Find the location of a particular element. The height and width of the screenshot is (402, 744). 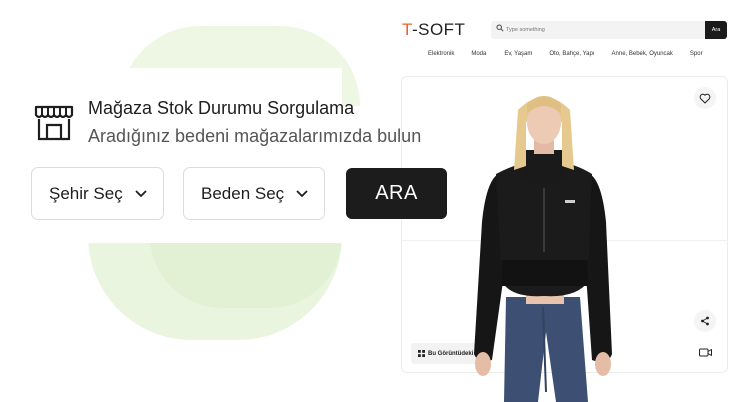

search-bar: Ara is located at coordinates (609, 30).